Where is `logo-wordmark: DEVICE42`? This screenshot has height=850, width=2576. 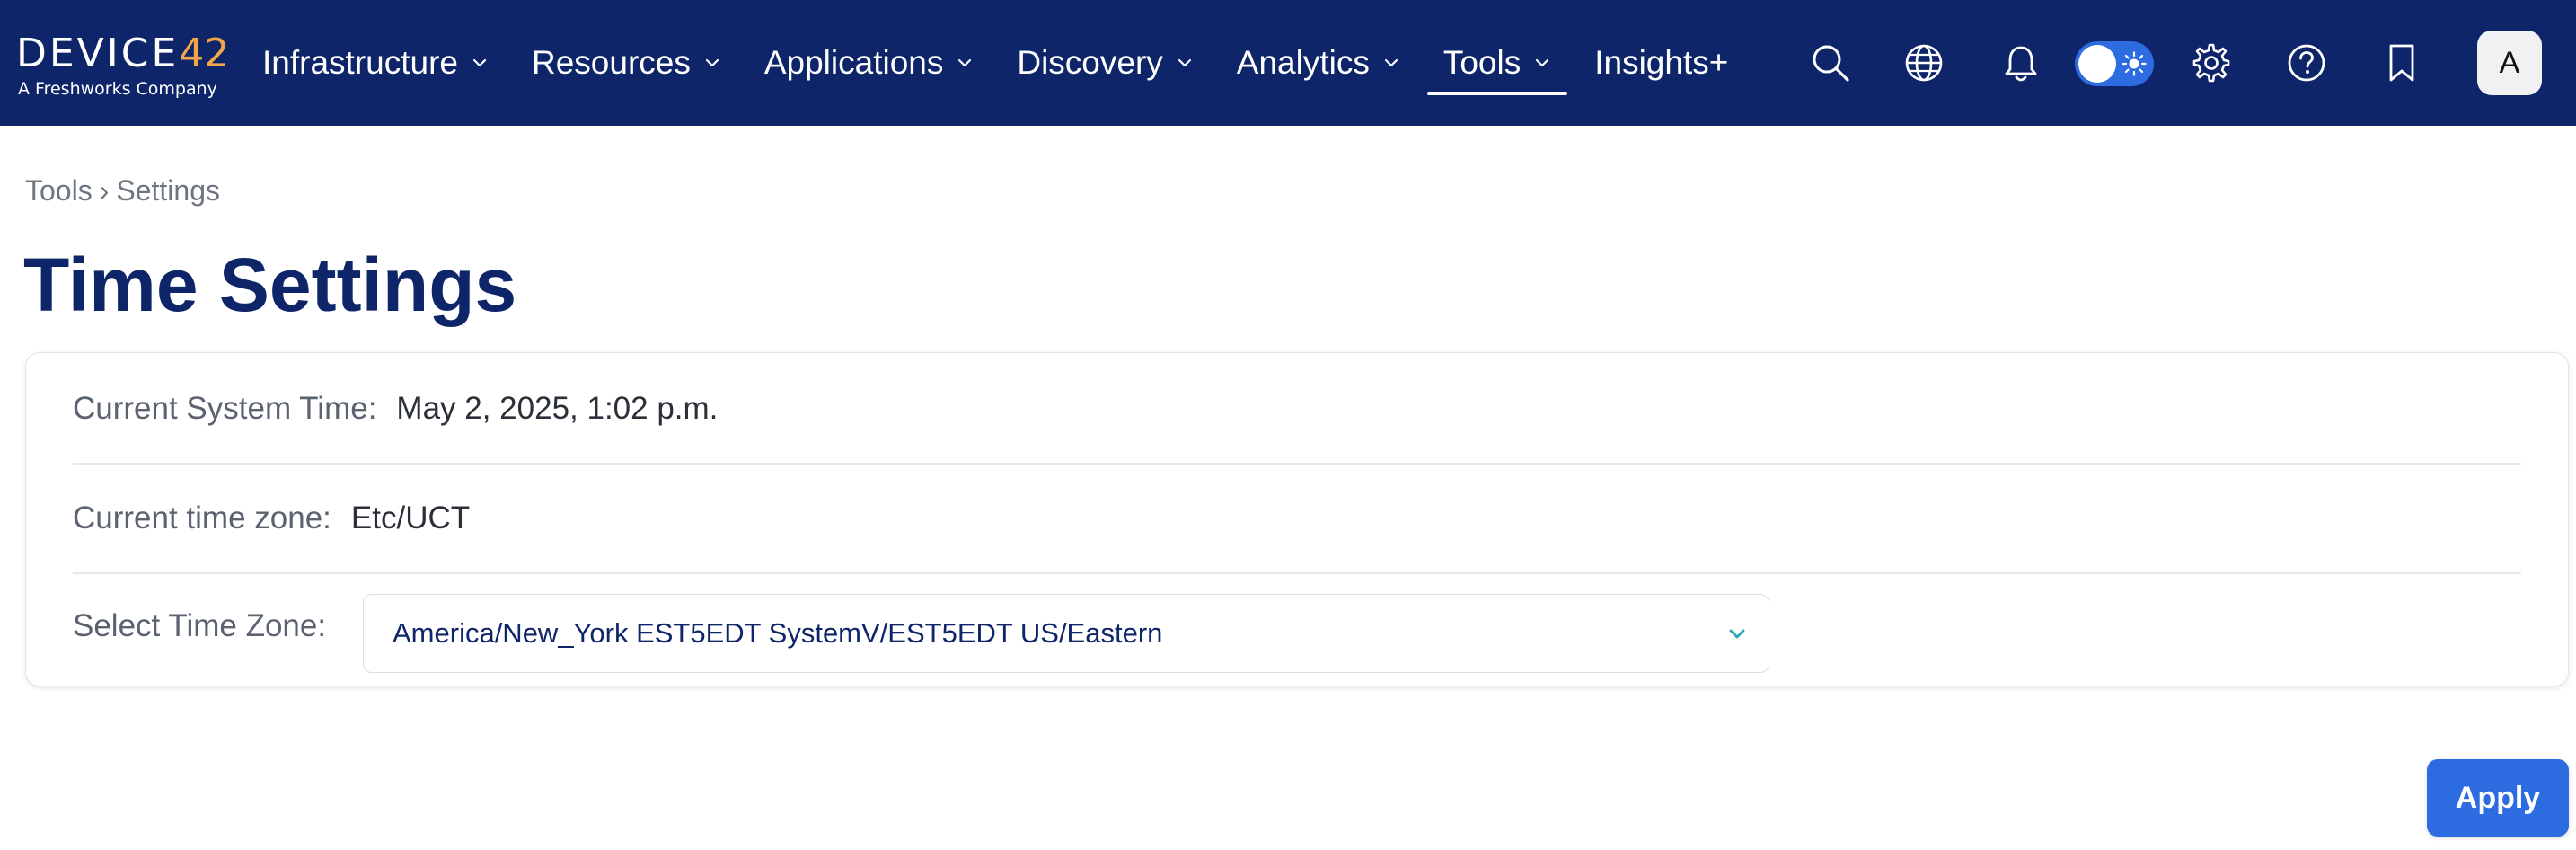
logo-wordmark: DEVICE42 is located at coordinates (122, 53).